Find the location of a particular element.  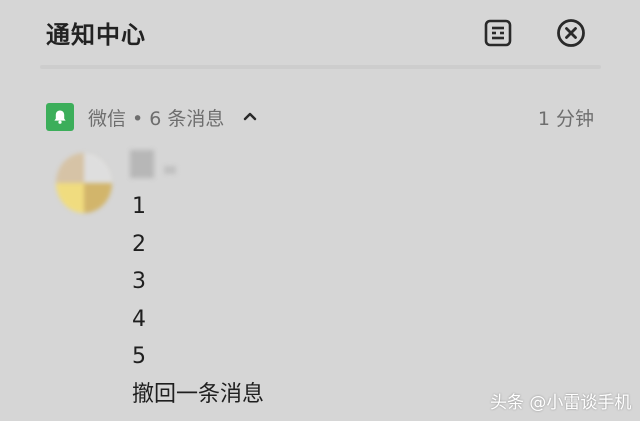

message-line: 3 is located at coordinates (139, 281).